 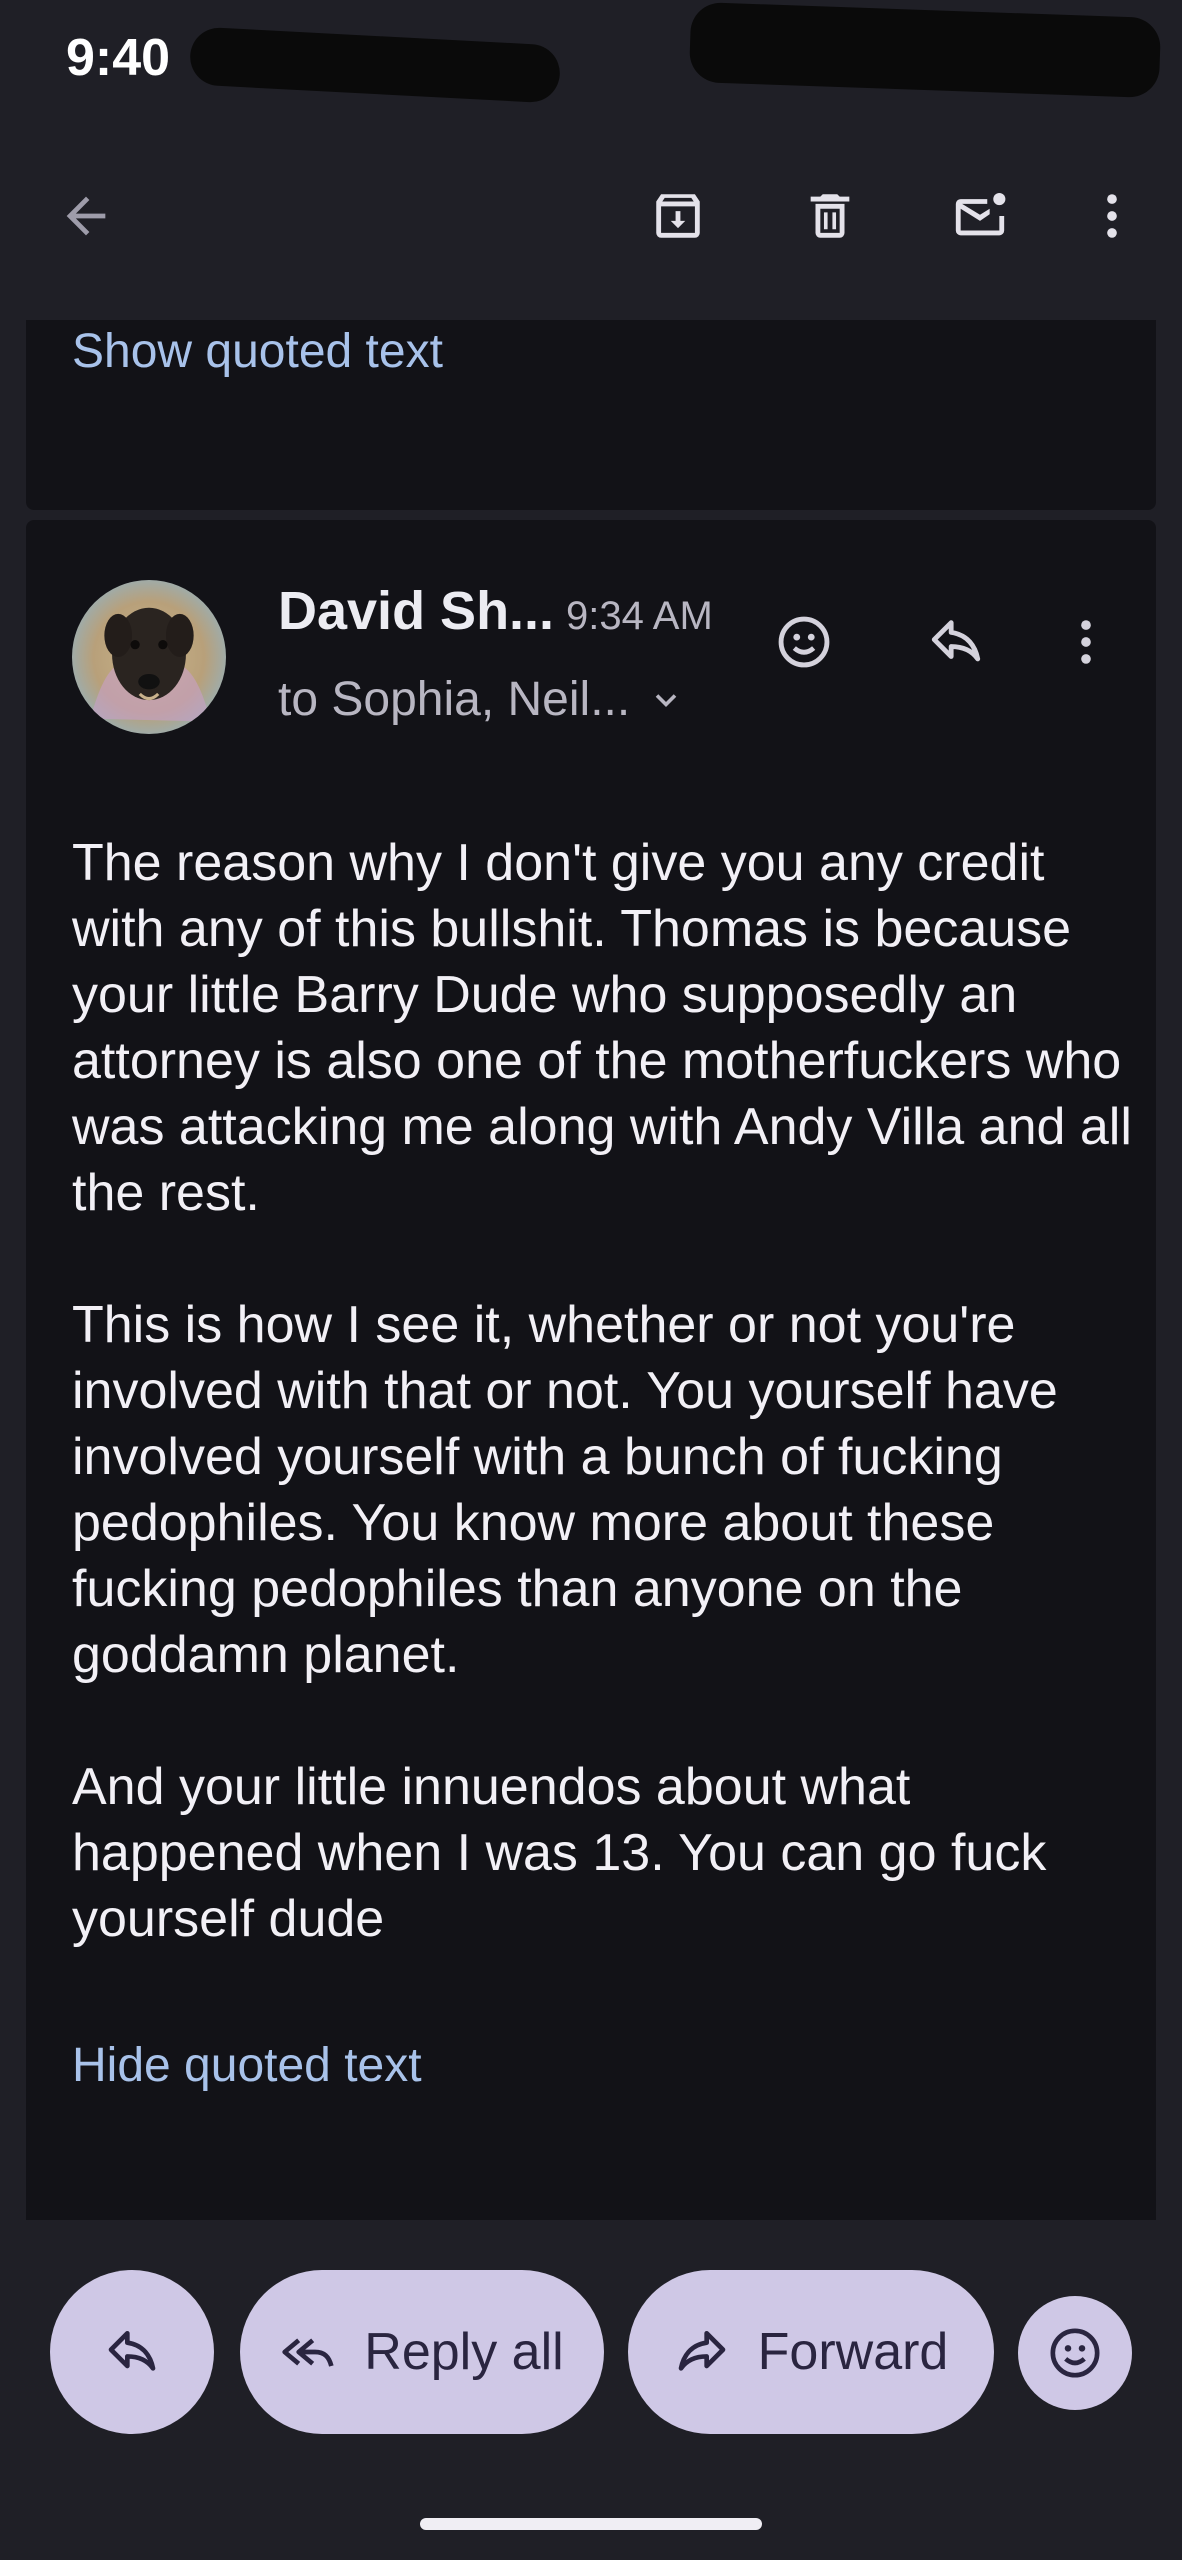 I want to click on status-time: 9:40, so click(x=118, y=58).